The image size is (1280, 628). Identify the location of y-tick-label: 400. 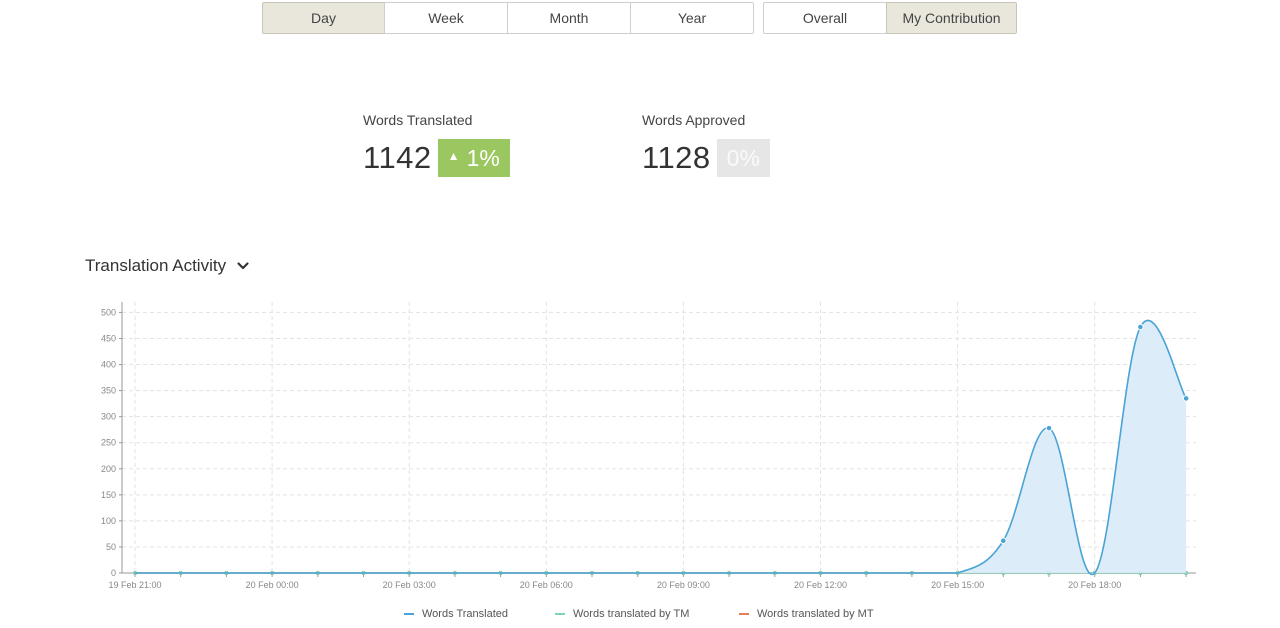
(108, 365).